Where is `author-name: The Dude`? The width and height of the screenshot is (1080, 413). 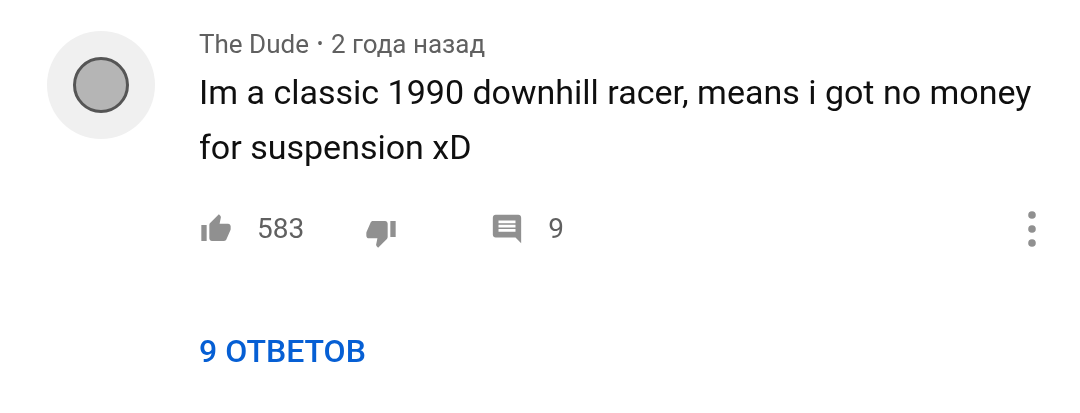 author-name: The Dude is located at coordinates (254, 44).